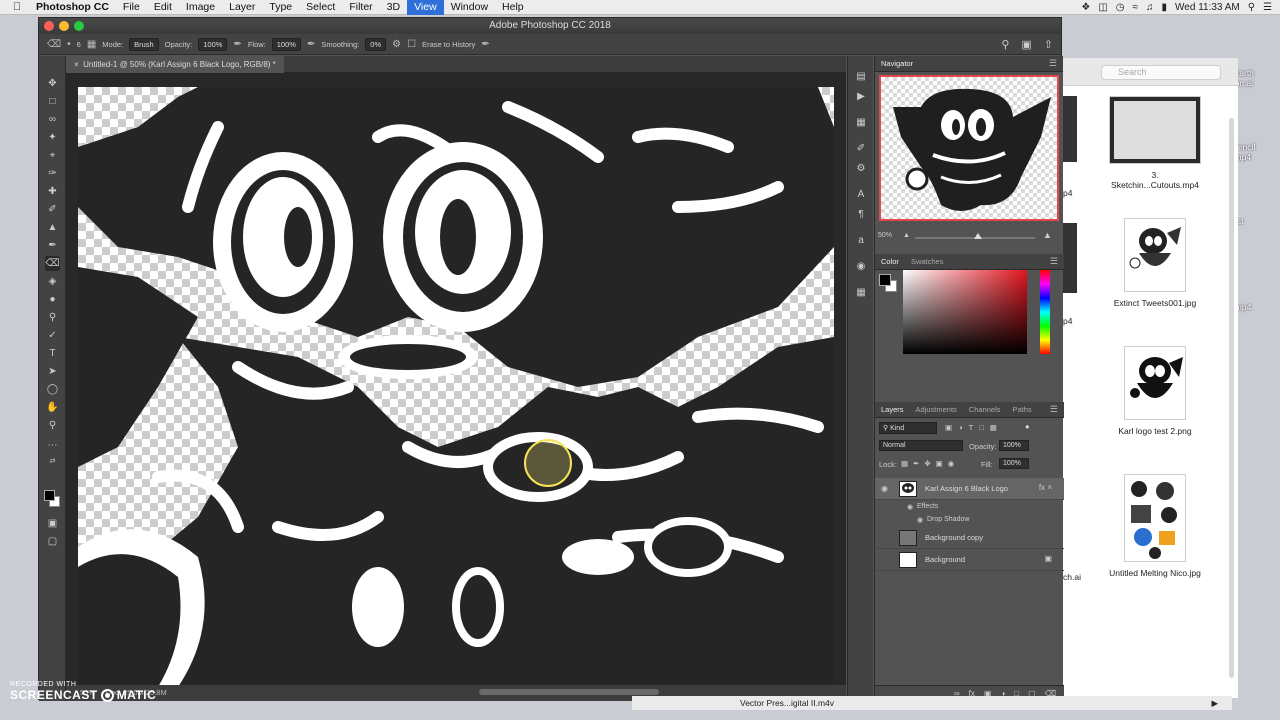  I want to click on navigator-preview, so click(969, 148).